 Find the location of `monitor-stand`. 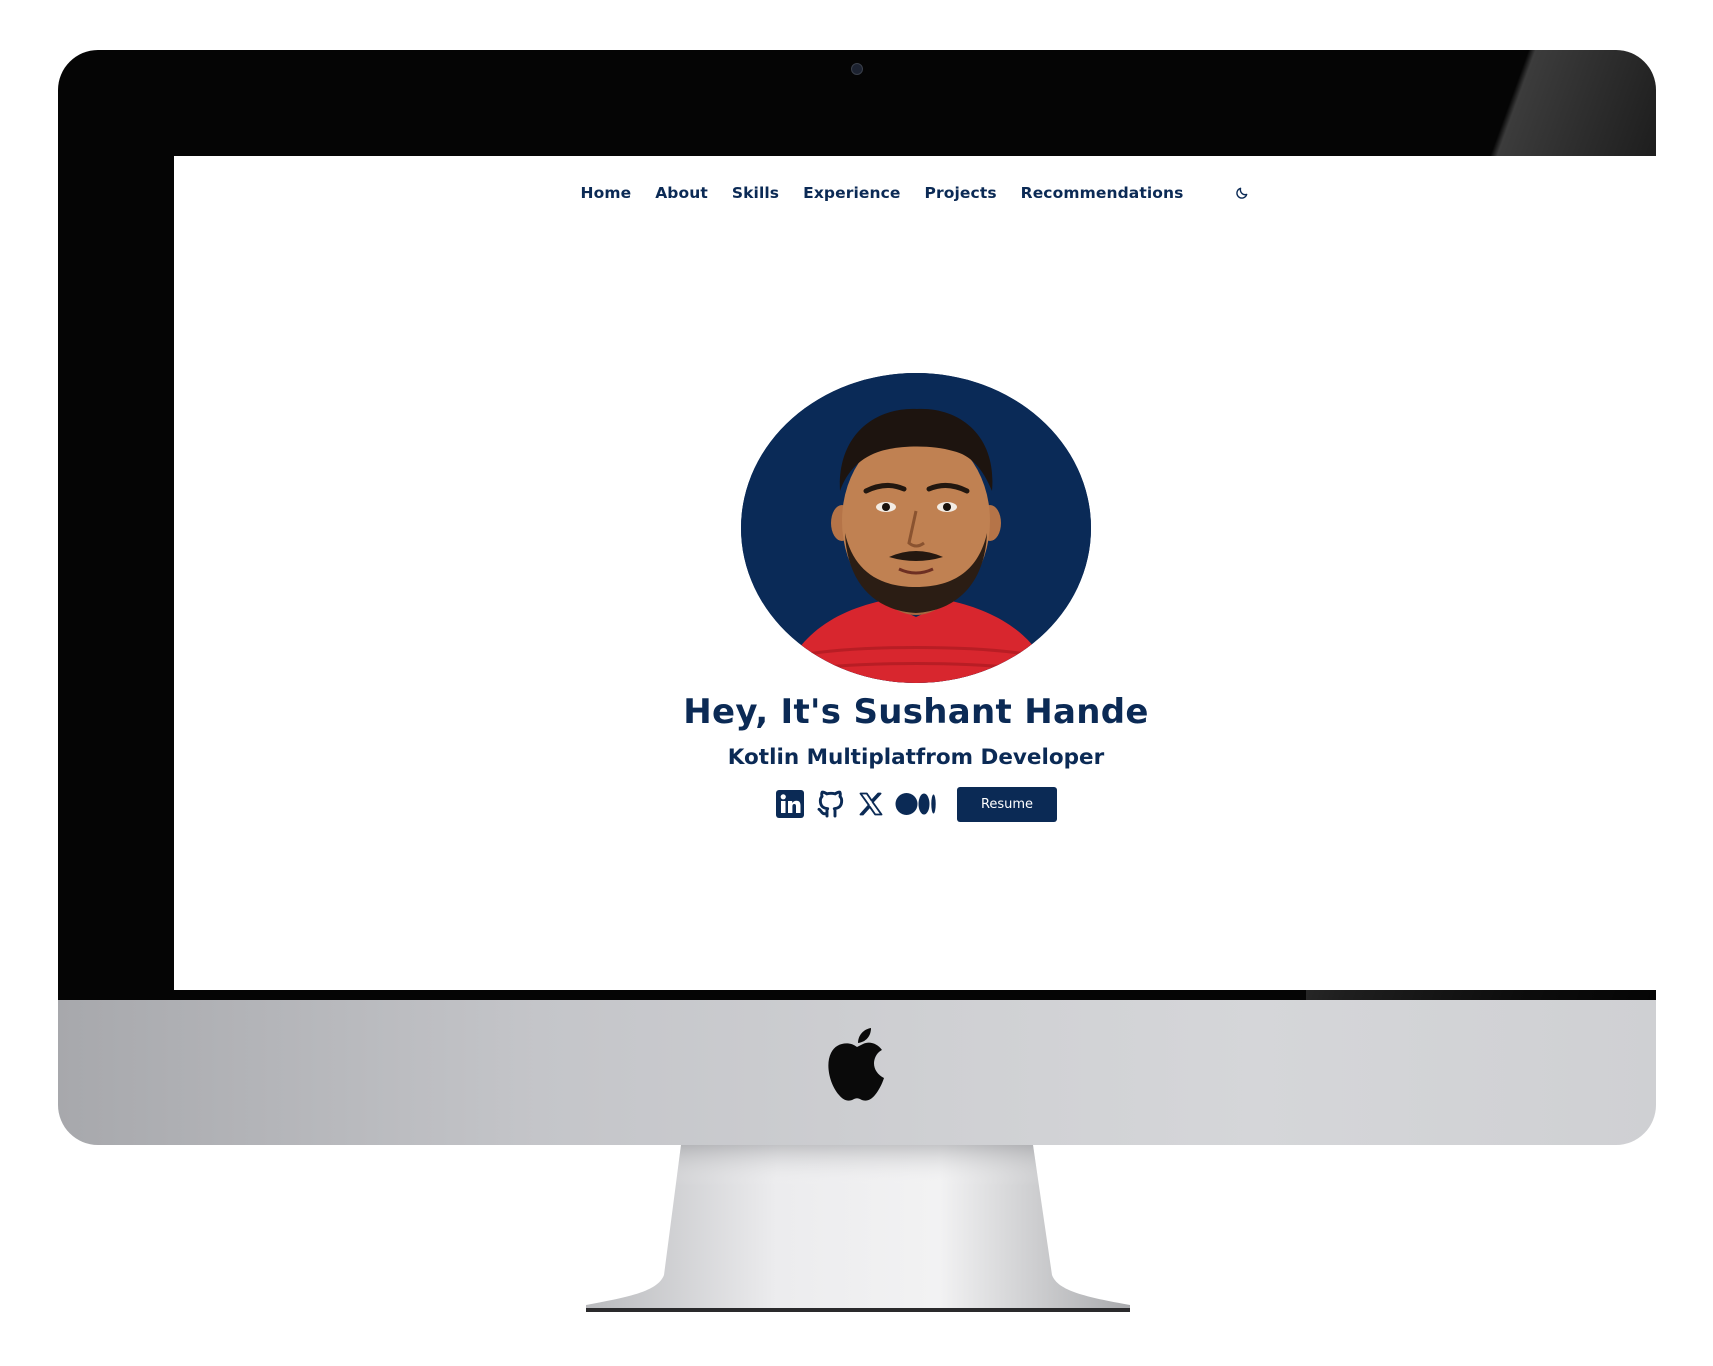

monitor-stand is located at coordinates (858, 1228).